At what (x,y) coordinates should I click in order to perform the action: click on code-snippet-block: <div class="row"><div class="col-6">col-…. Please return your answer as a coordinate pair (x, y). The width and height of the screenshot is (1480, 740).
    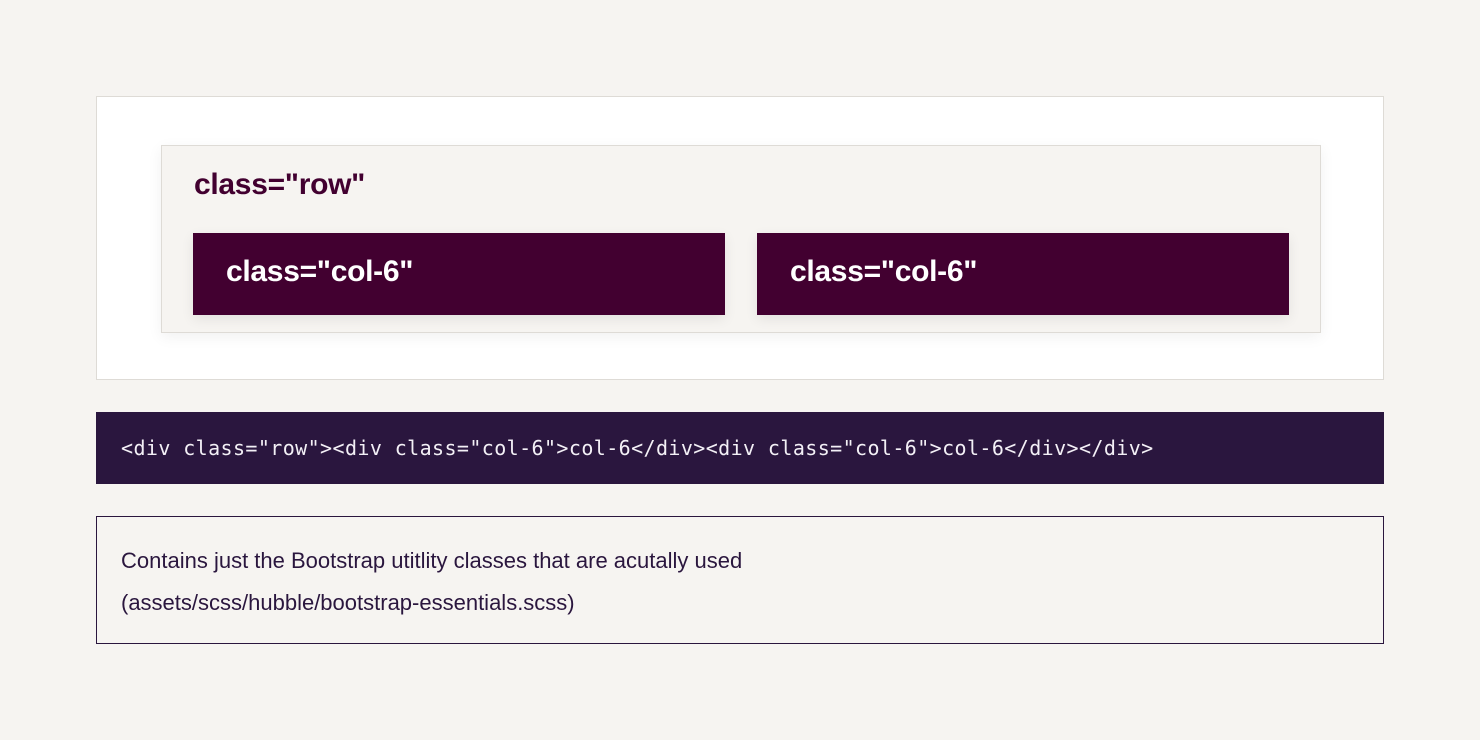
    Looking at the image, I should click on (740, 448).